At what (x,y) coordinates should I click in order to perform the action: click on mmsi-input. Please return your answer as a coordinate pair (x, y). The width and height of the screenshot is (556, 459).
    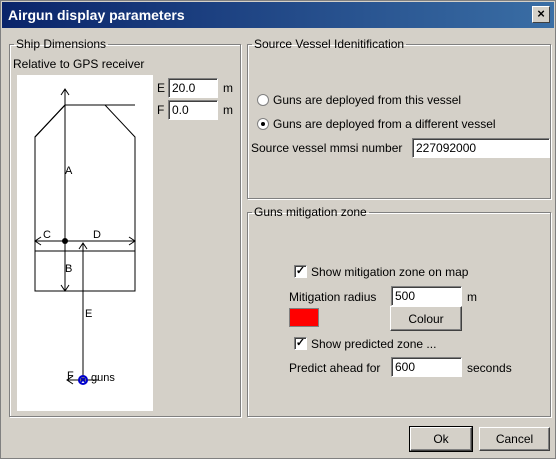
    Looking at the image, I should click on (481, 148).